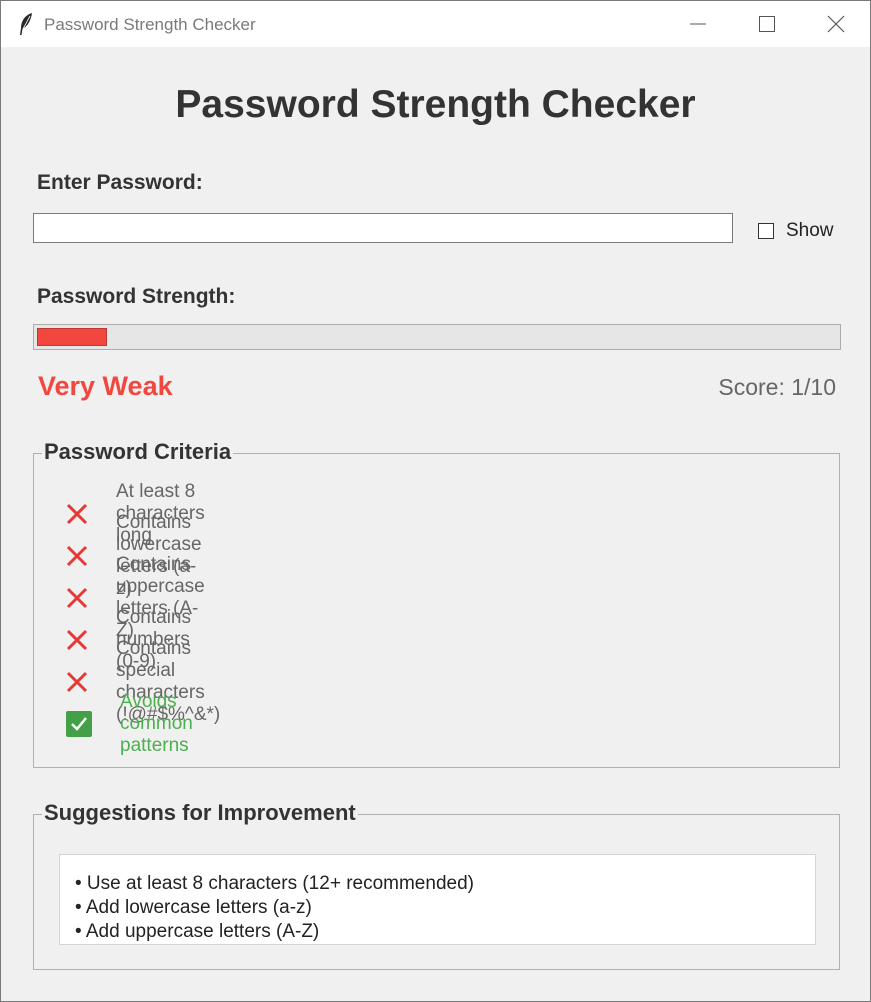 The height and width of the screenshot is (1002, 871). I want to click on maximize-icon, so click(767, 24).